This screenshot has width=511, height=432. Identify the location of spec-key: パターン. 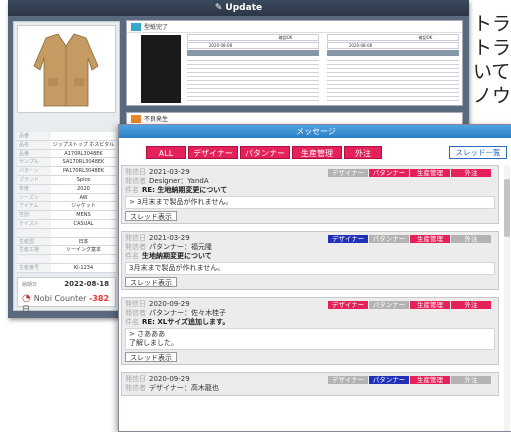
(34, 171).